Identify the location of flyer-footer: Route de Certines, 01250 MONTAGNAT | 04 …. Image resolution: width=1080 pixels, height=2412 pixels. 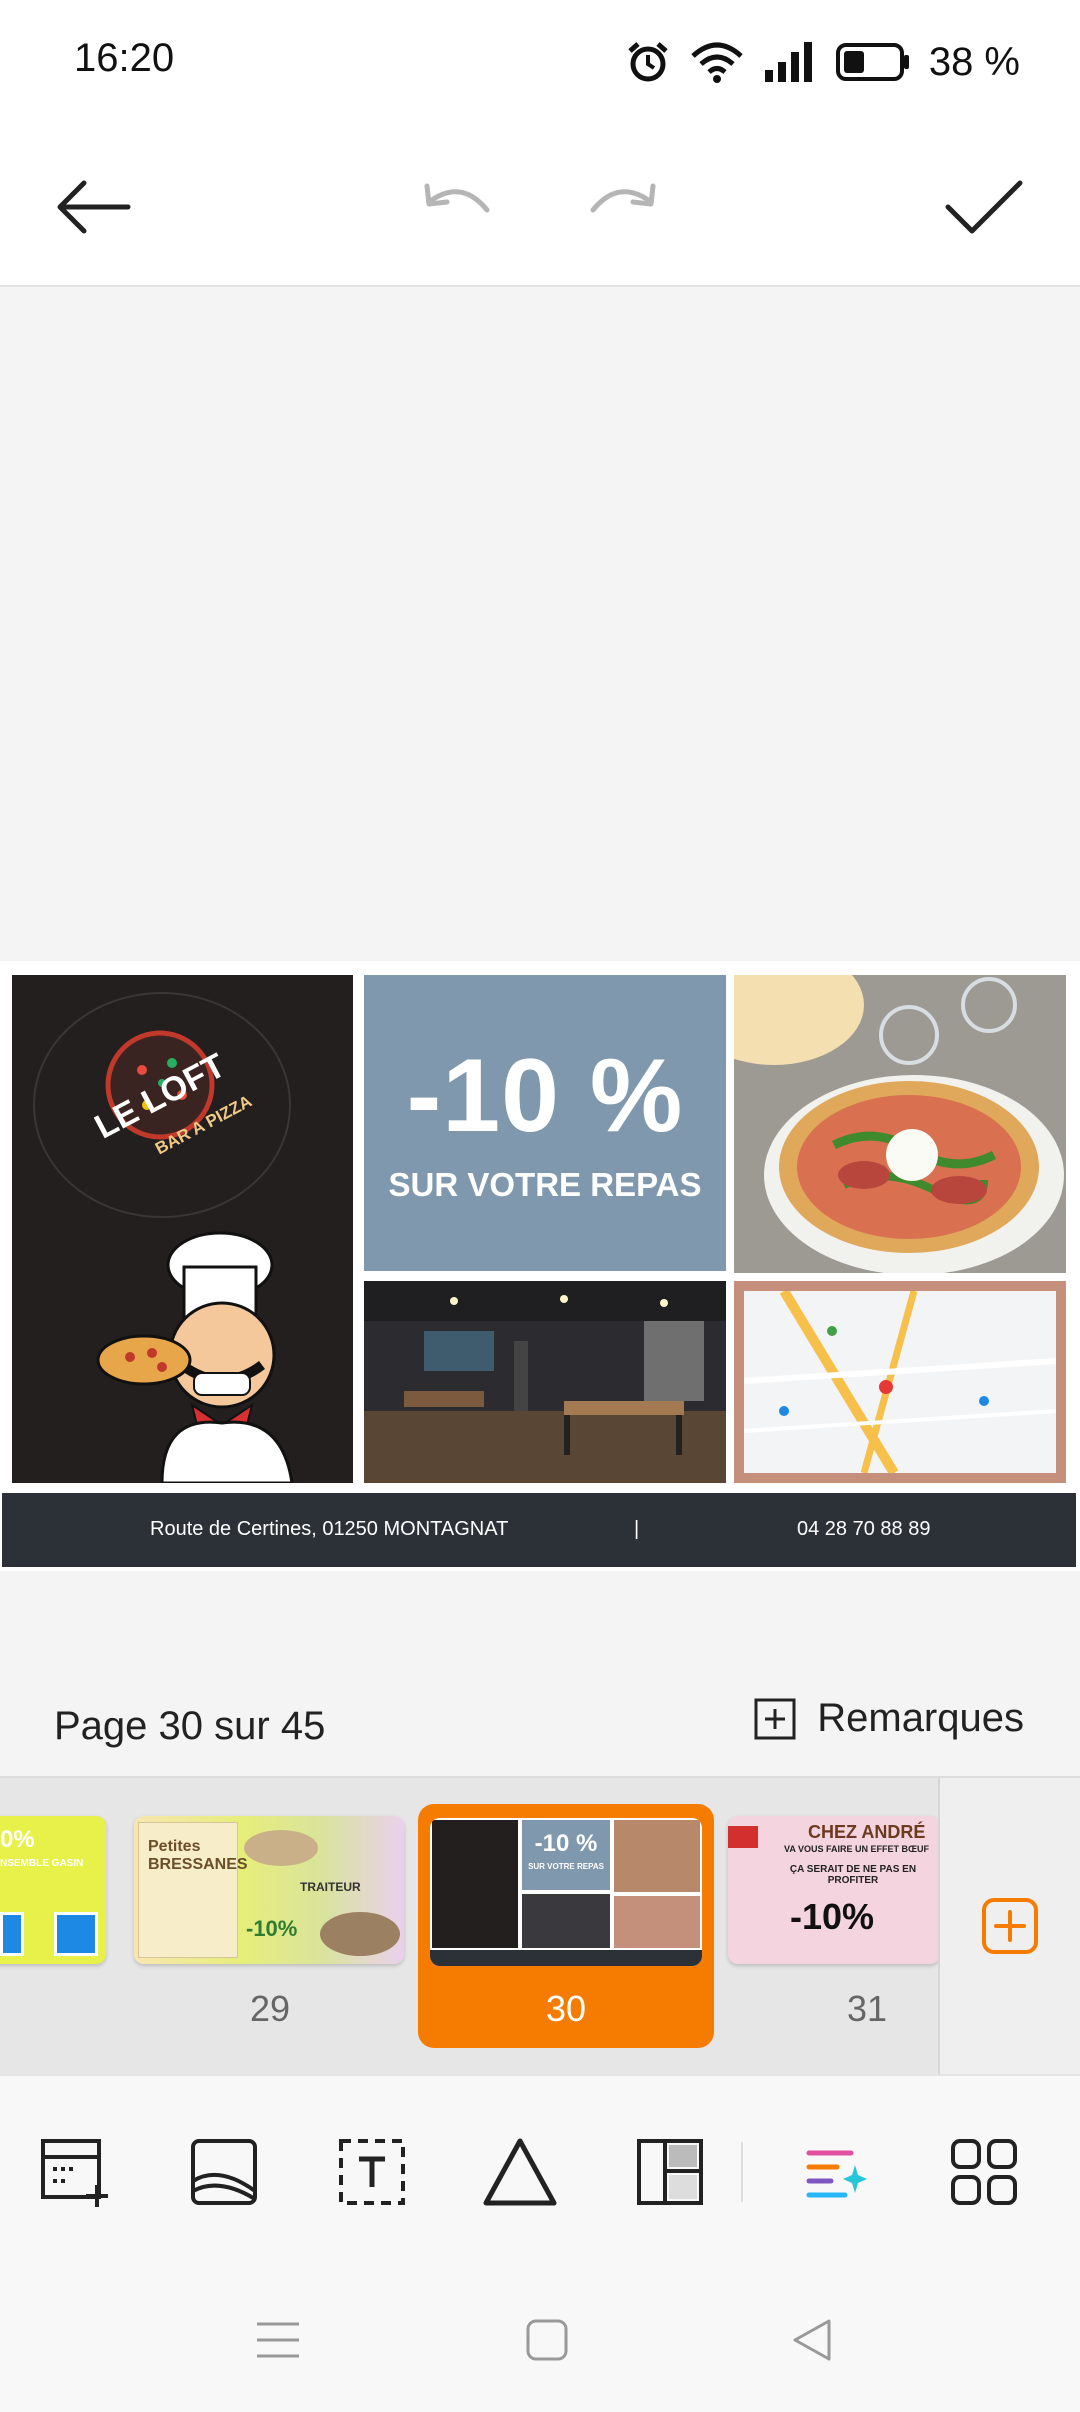
(539, 1530).